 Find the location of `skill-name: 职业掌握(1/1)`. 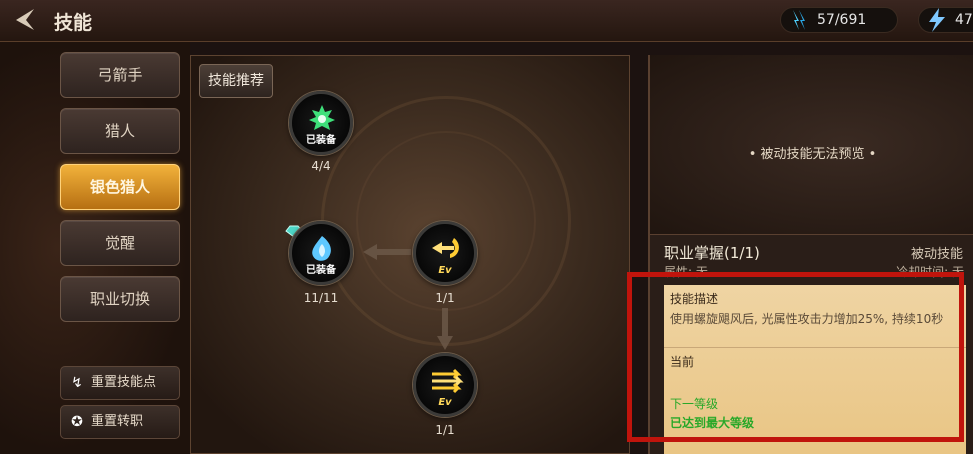

skill-name: 职业掌握(1/1) is located at coordinates (712, 253).